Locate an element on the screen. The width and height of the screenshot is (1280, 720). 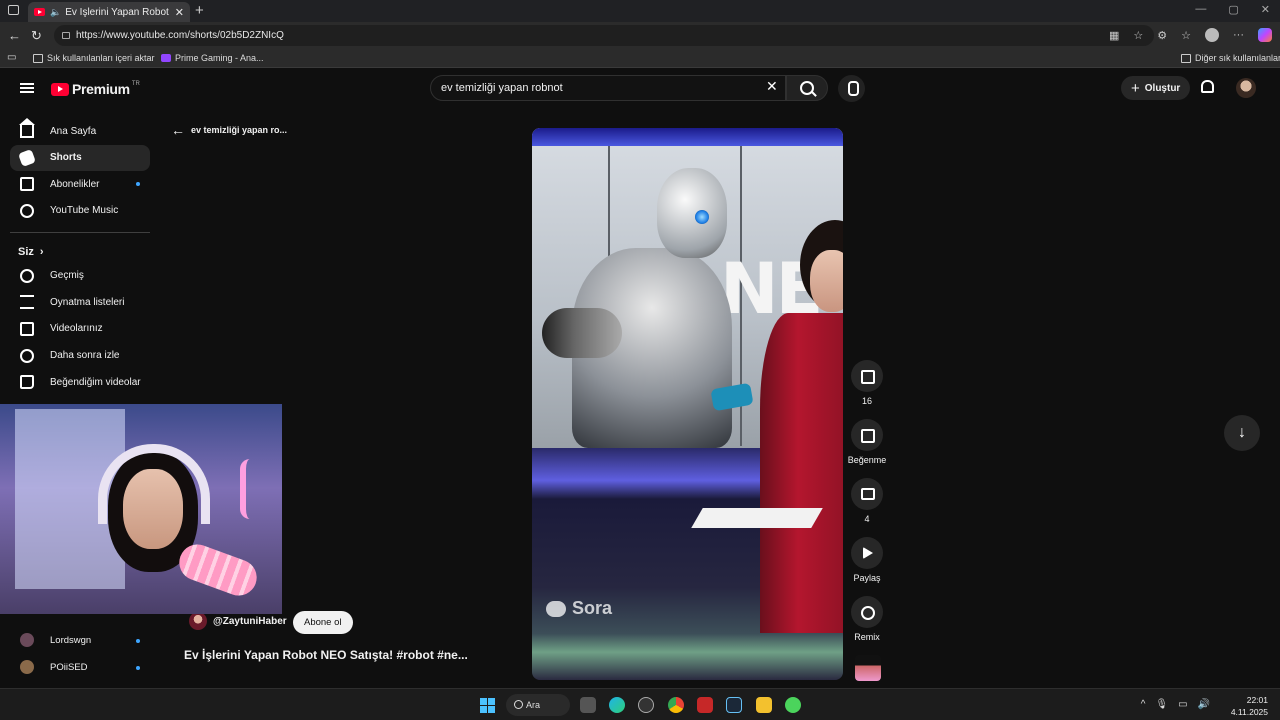
prime-gaming-icon is located at coordinates (166, 58).